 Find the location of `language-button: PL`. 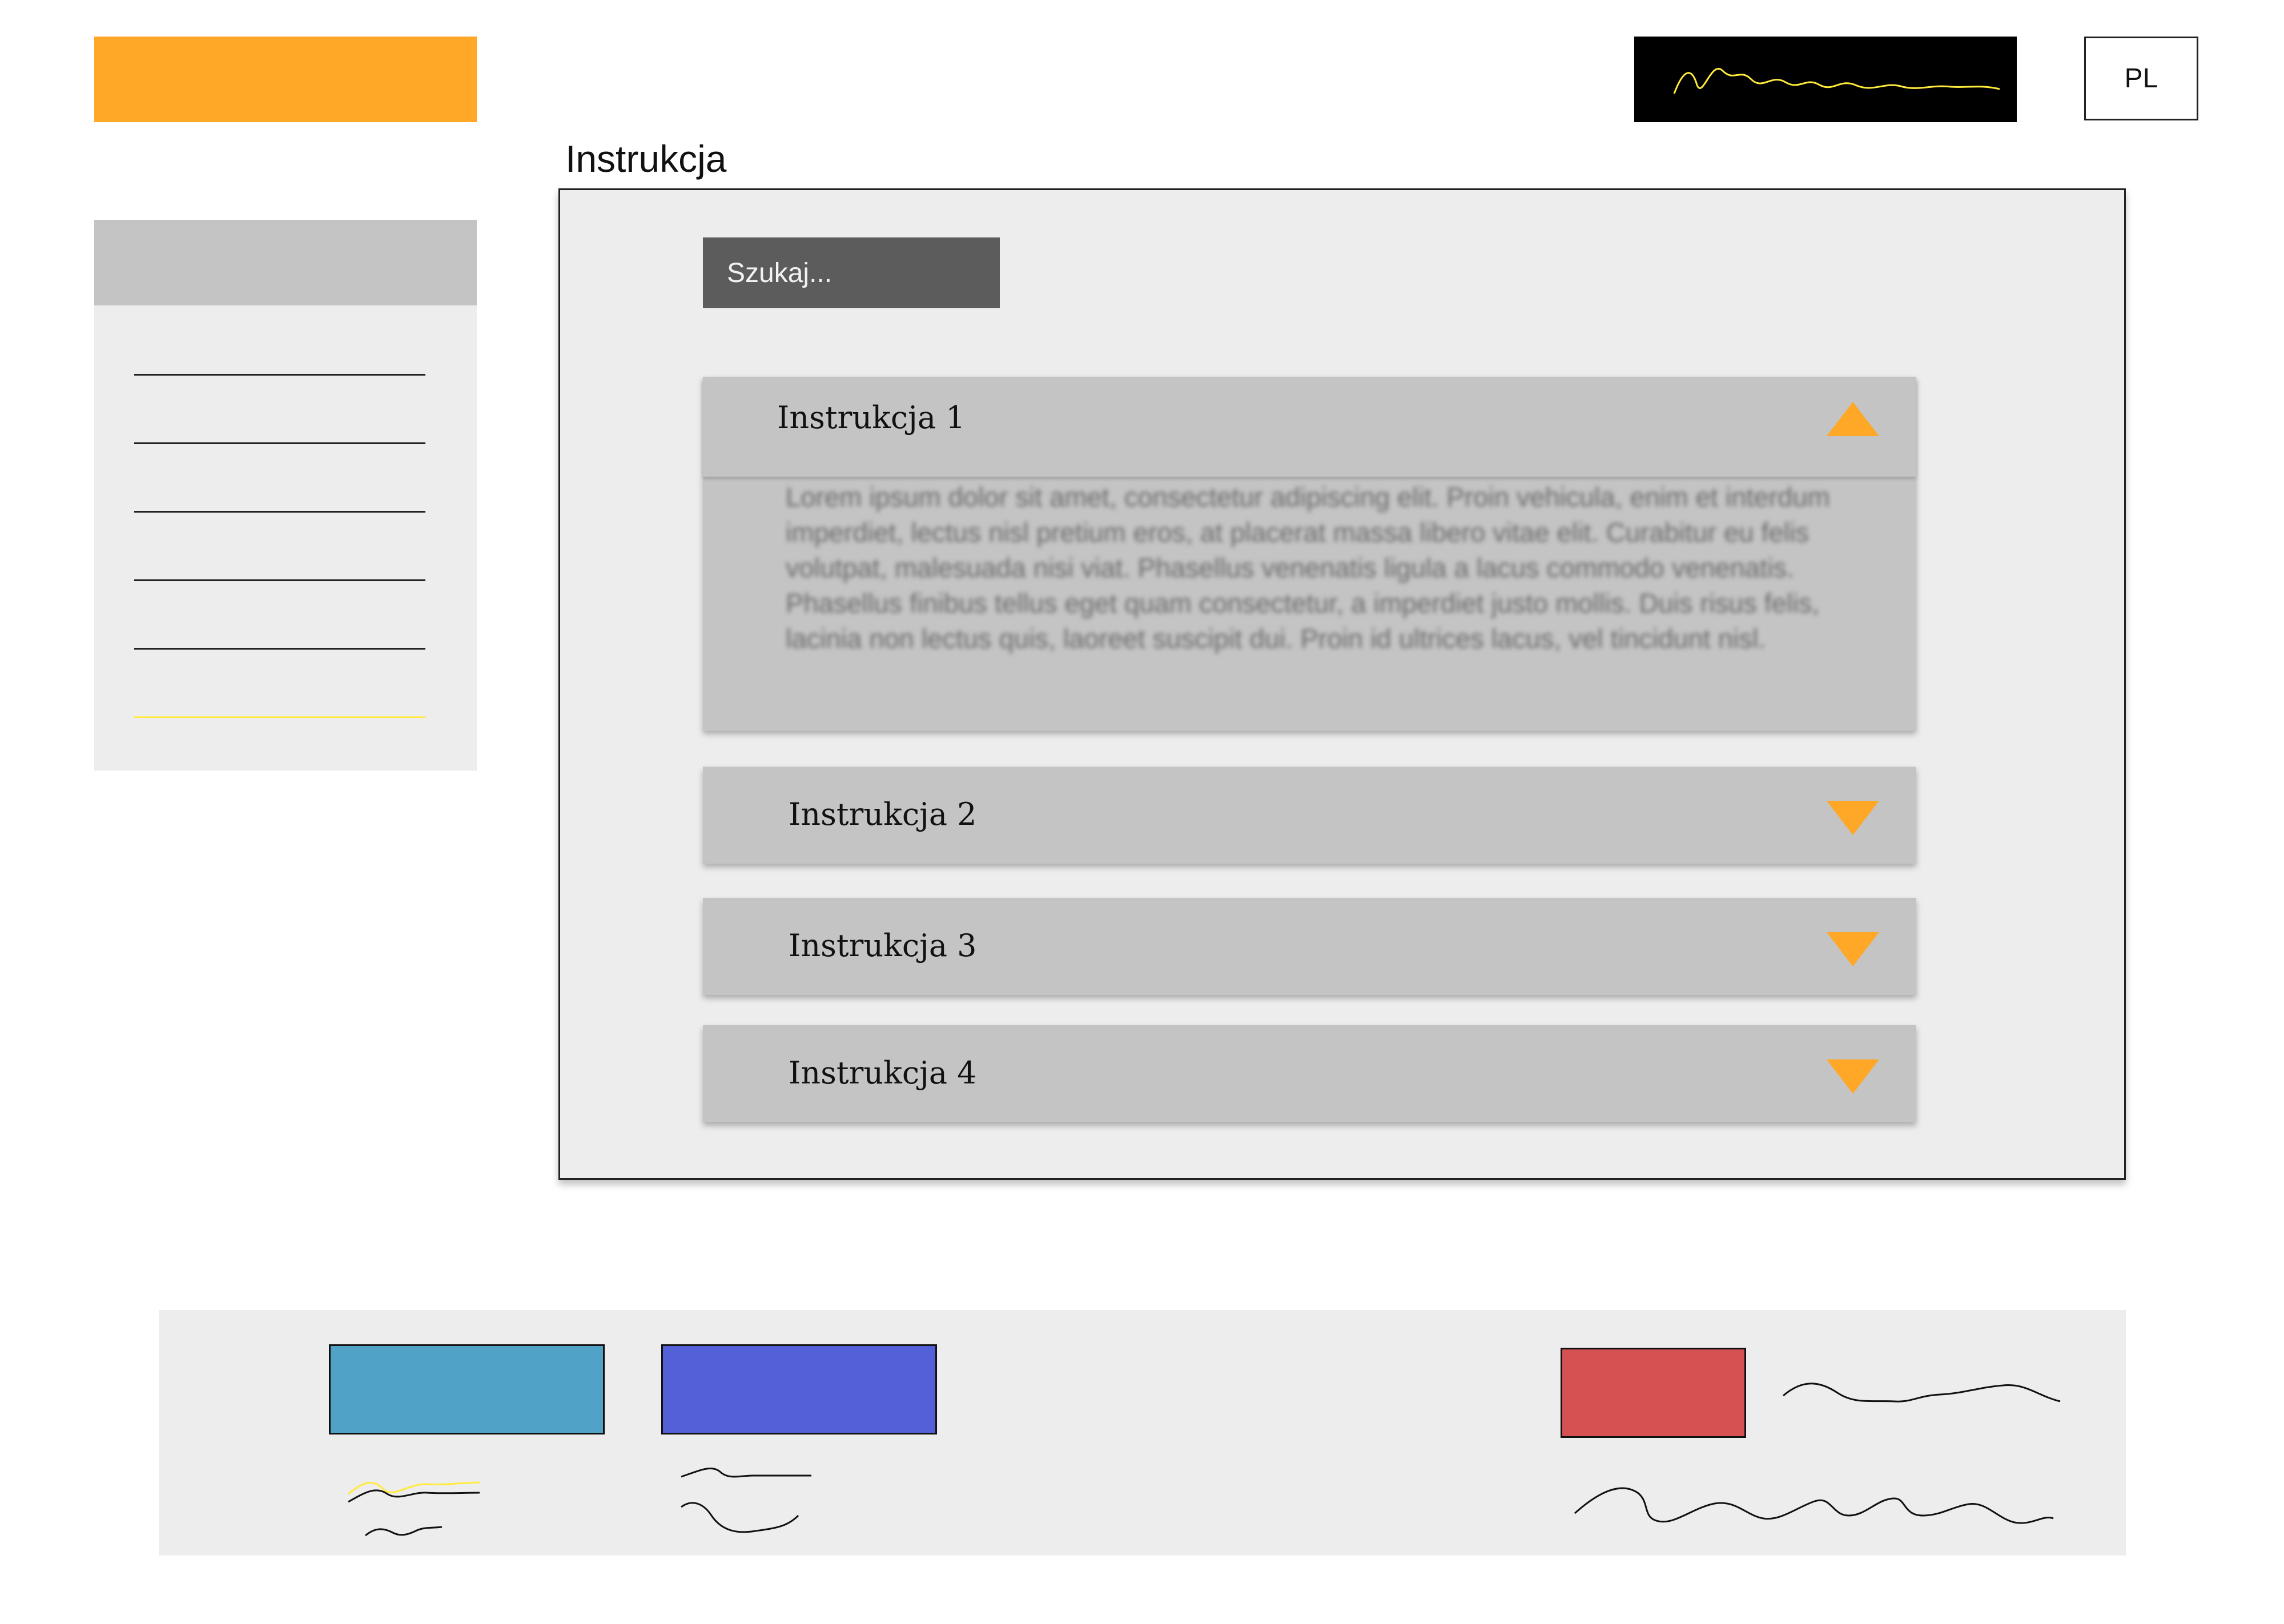

language-button: PL is located at coordinates (2141, 79).